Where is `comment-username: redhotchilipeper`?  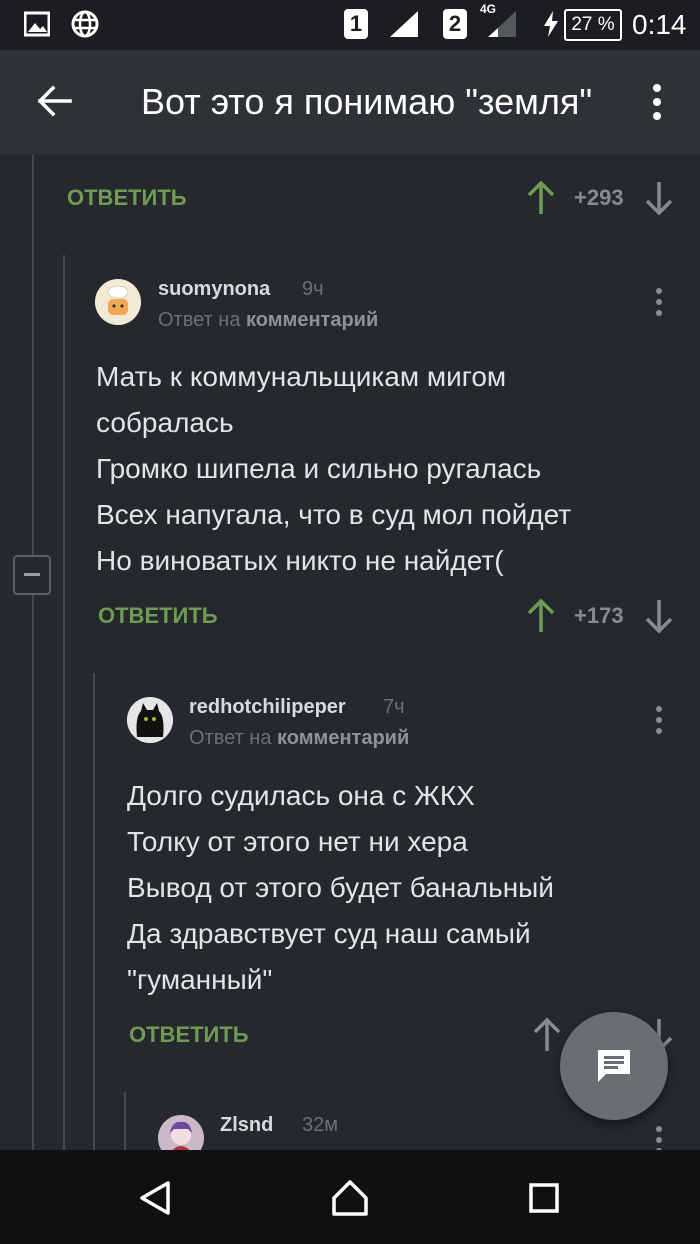 comment-username: redhotchilipeper is located at coordinates (267, 707).